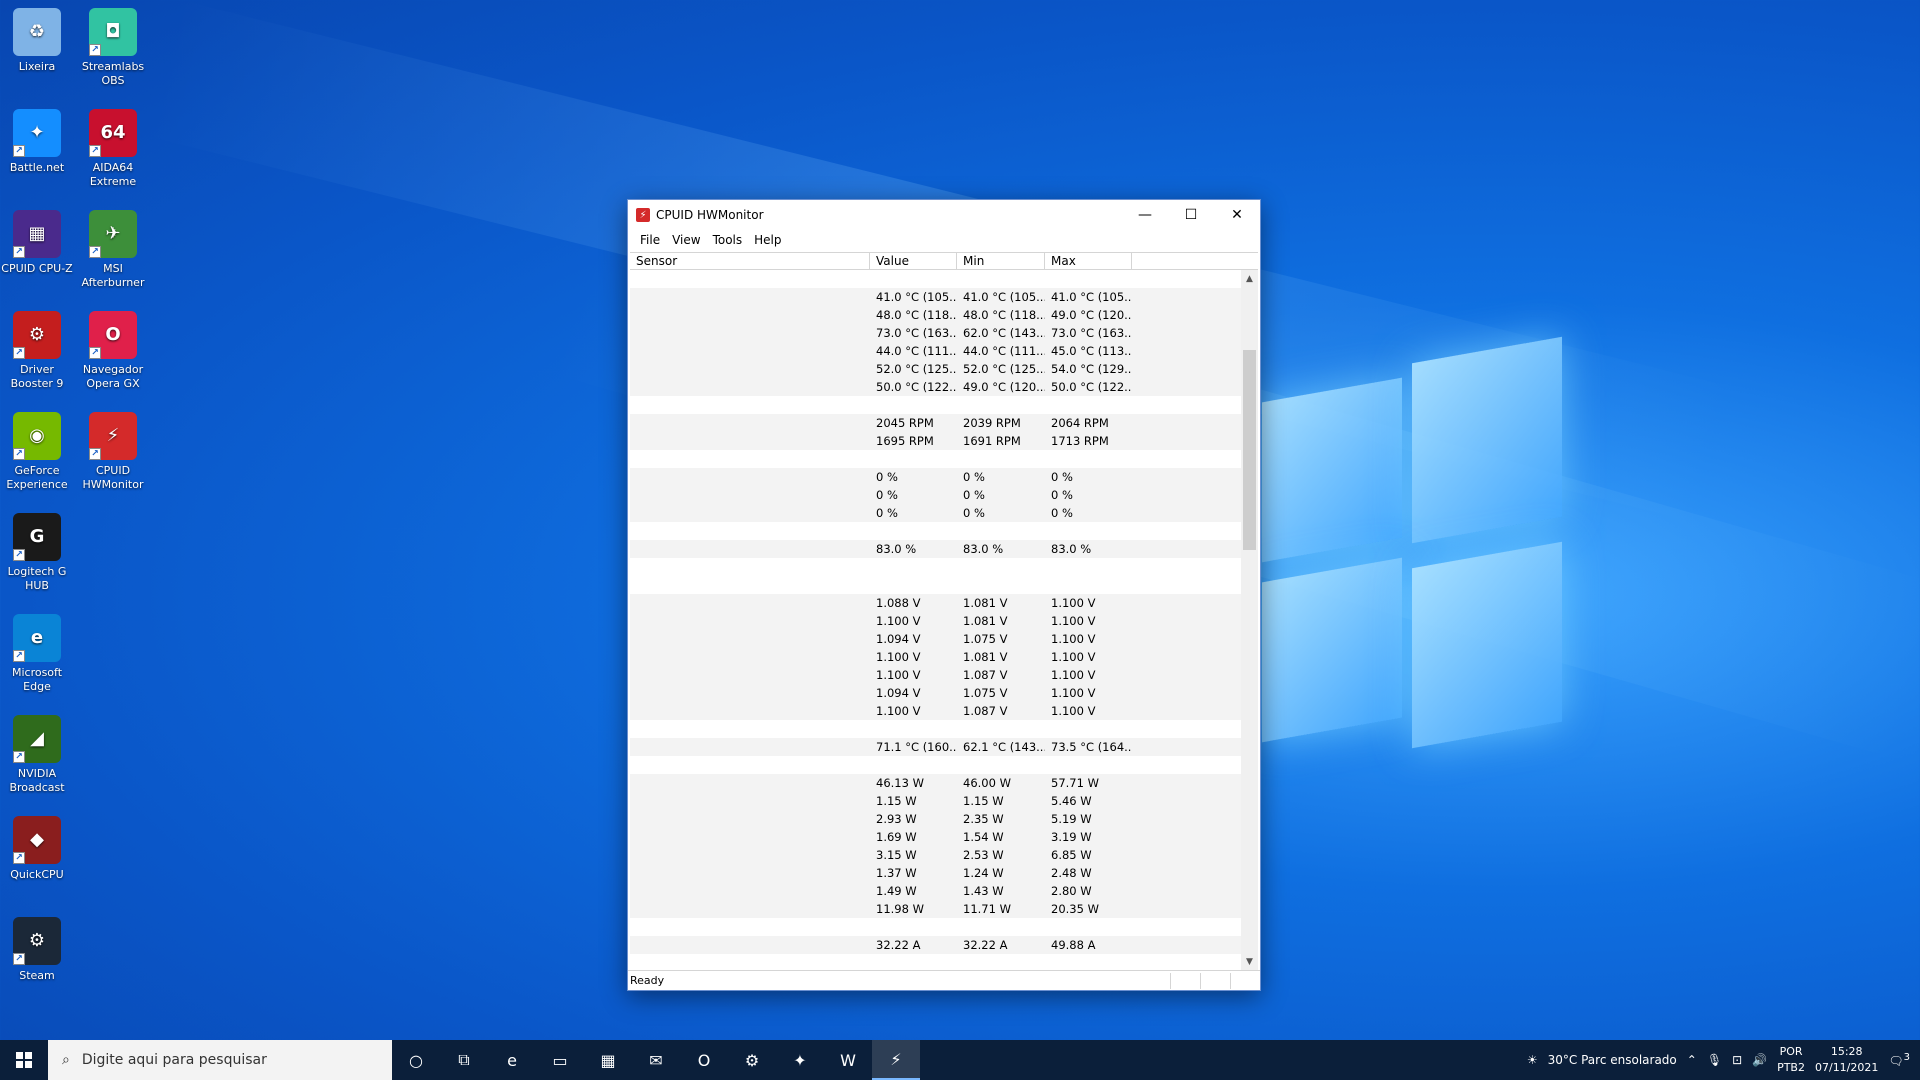 Image resolution: width=1920 pixels, height=1080 pixels. Describe the element at coordinates (936, 783) in the screenshot. I see `sensor-row: Package46.13 W46.00 W57.71 W` at that location.